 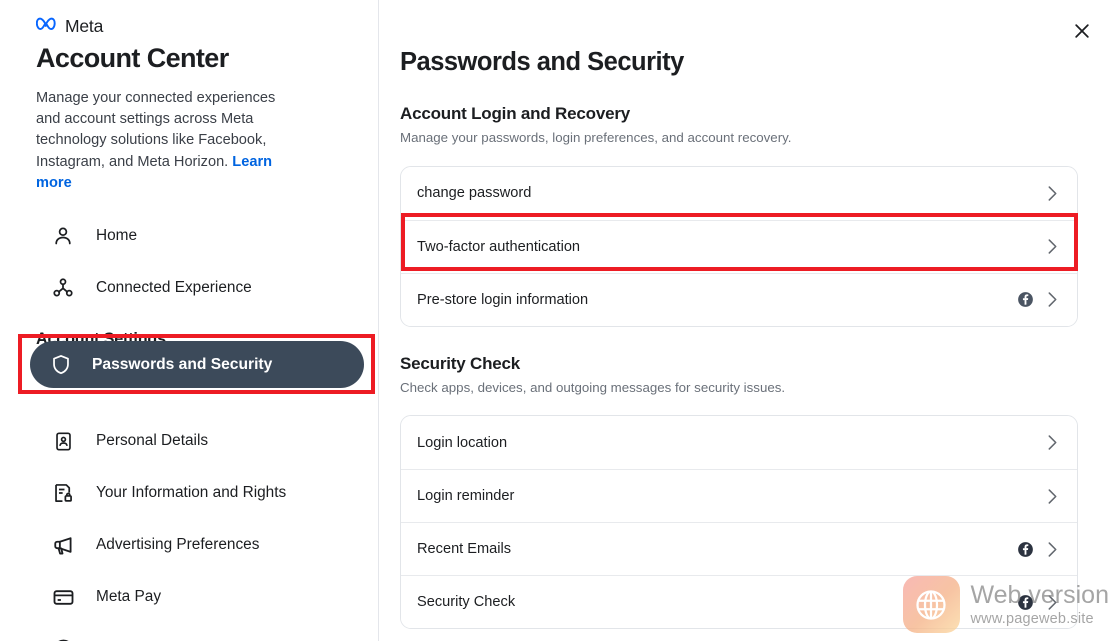 I want to click on sidebar-item-personal-details: Personal Details, so click(x=189, y=441).